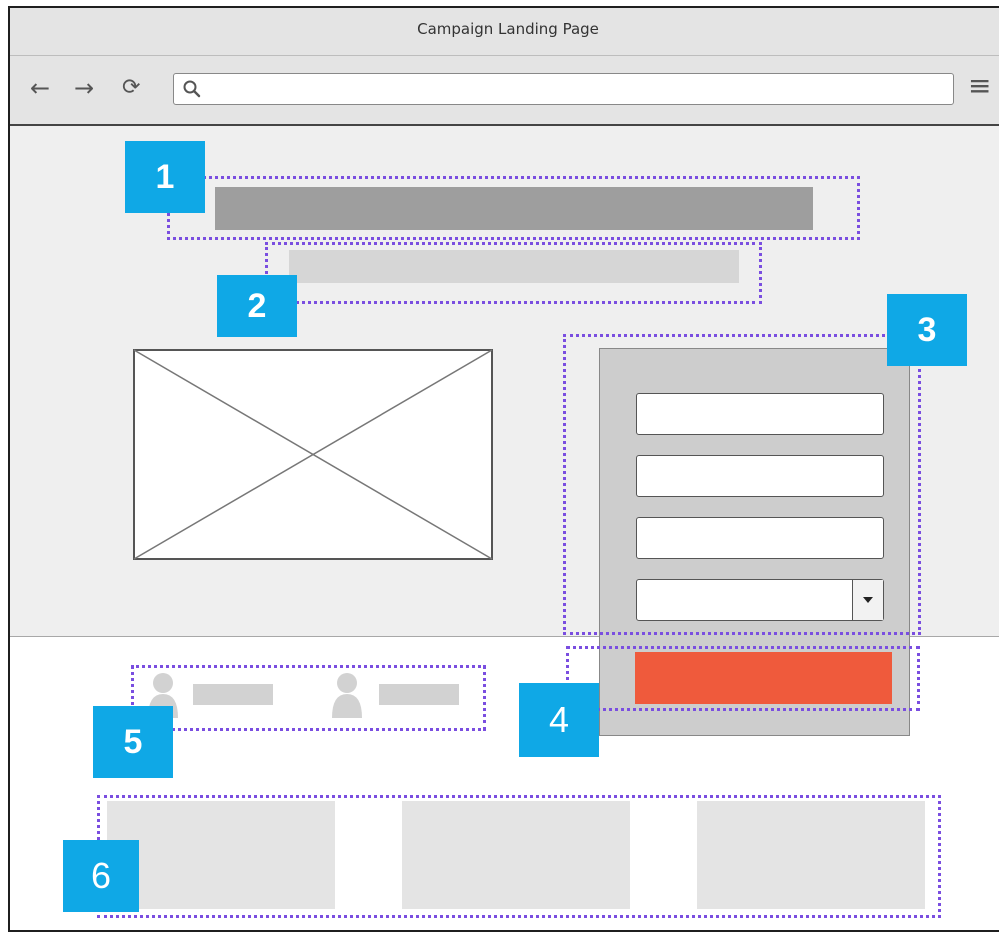 The width and height of the screenshot is (999, 937). What do you see at coordinates (40, 88) in the screenshot?
I see `back-arrow-icon: ←` at bounding box center [40, 88].